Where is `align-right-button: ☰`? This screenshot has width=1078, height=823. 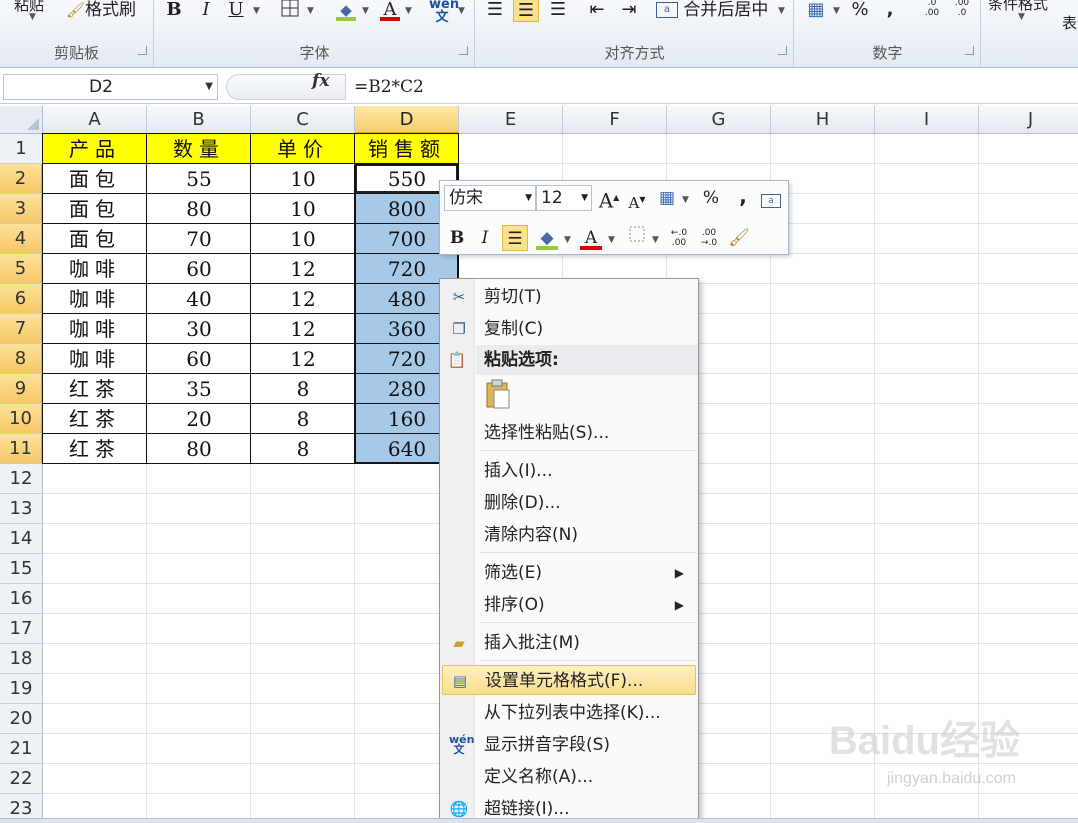 align-right-button: ☰ is located at coordinates (558, 11).